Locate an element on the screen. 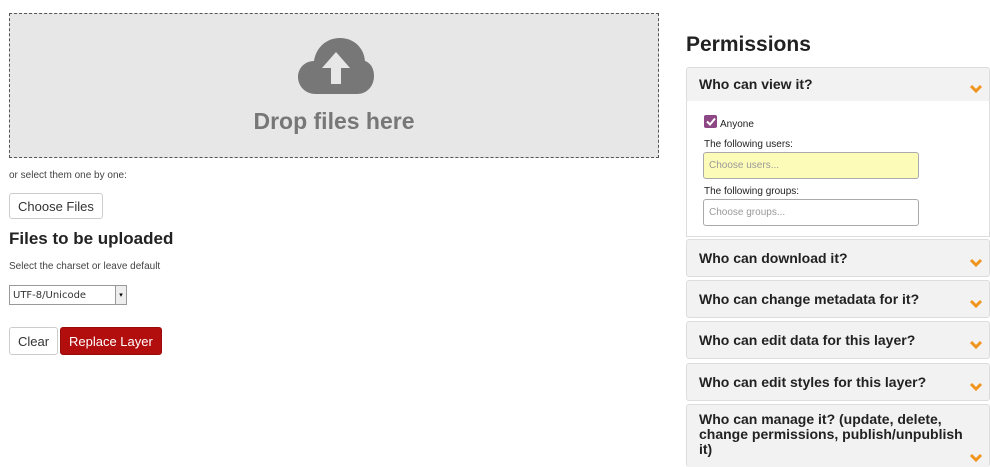  panel-view: Who can view it? is located at coordinates (838, 84).